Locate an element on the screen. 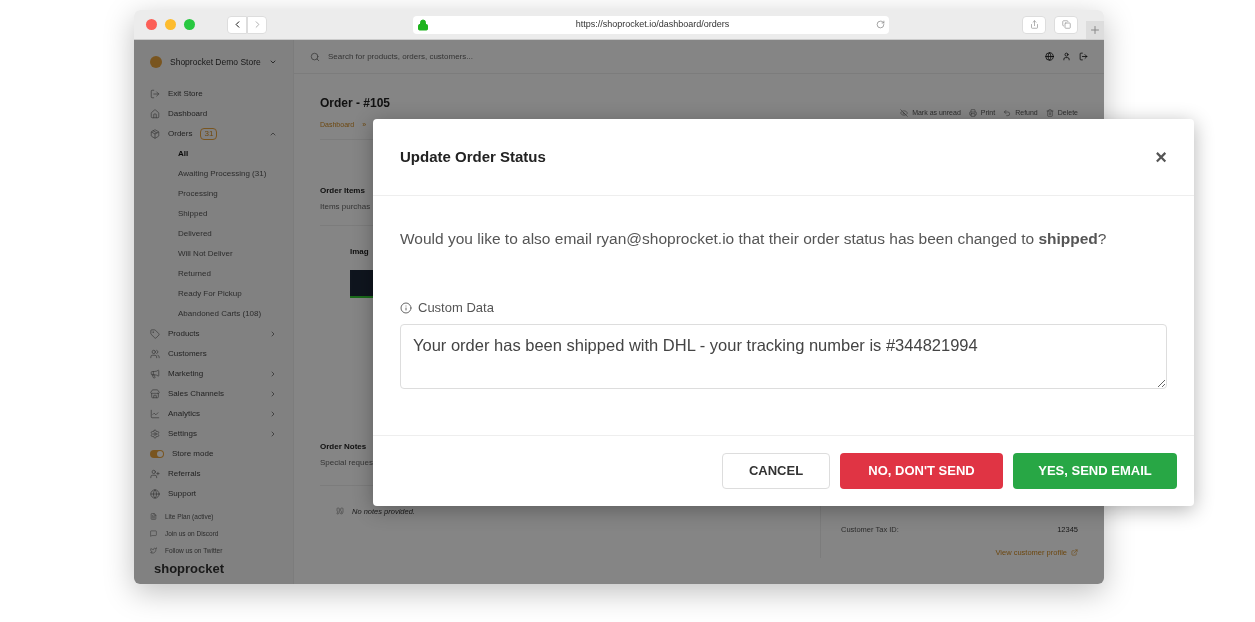 Image resolution: width=1255 pixels, height=622 pixels. tabs-button is located at coordinates (1066, 24).